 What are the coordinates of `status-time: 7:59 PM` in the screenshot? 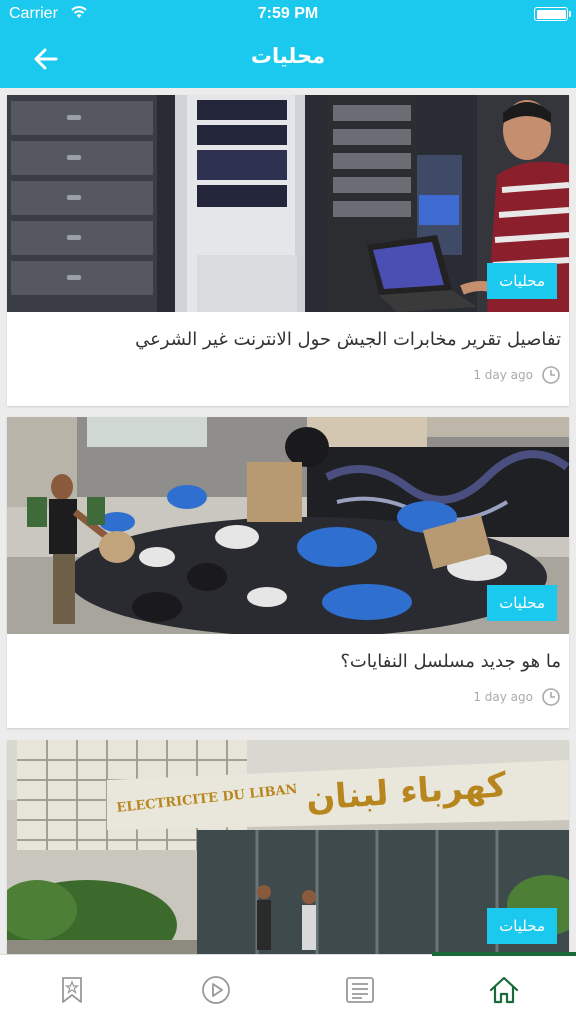 It's located at (288, 13).